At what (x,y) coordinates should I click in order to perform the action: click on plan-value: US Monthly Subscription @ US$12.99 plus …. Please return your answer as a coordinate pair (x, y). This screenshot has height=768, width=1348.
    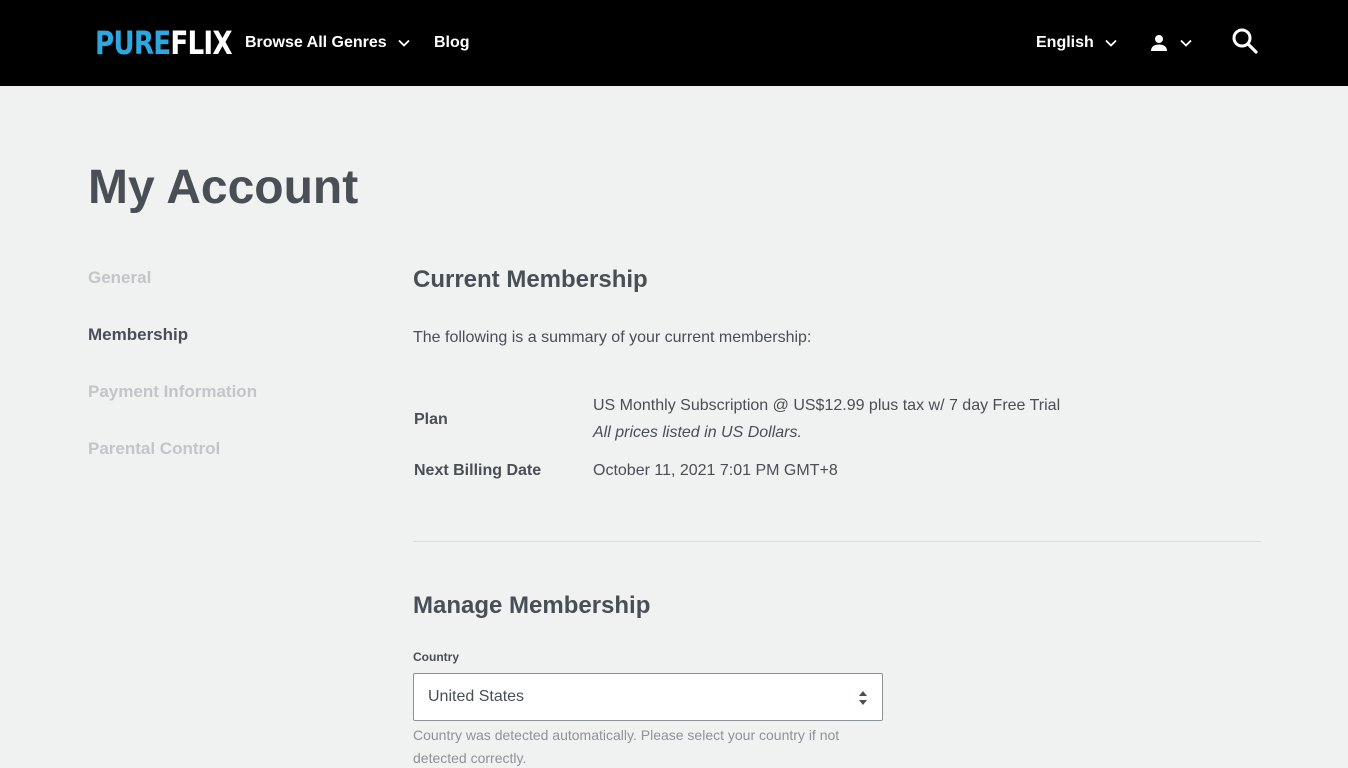
    Looking at the image, I should click on (827, 405).